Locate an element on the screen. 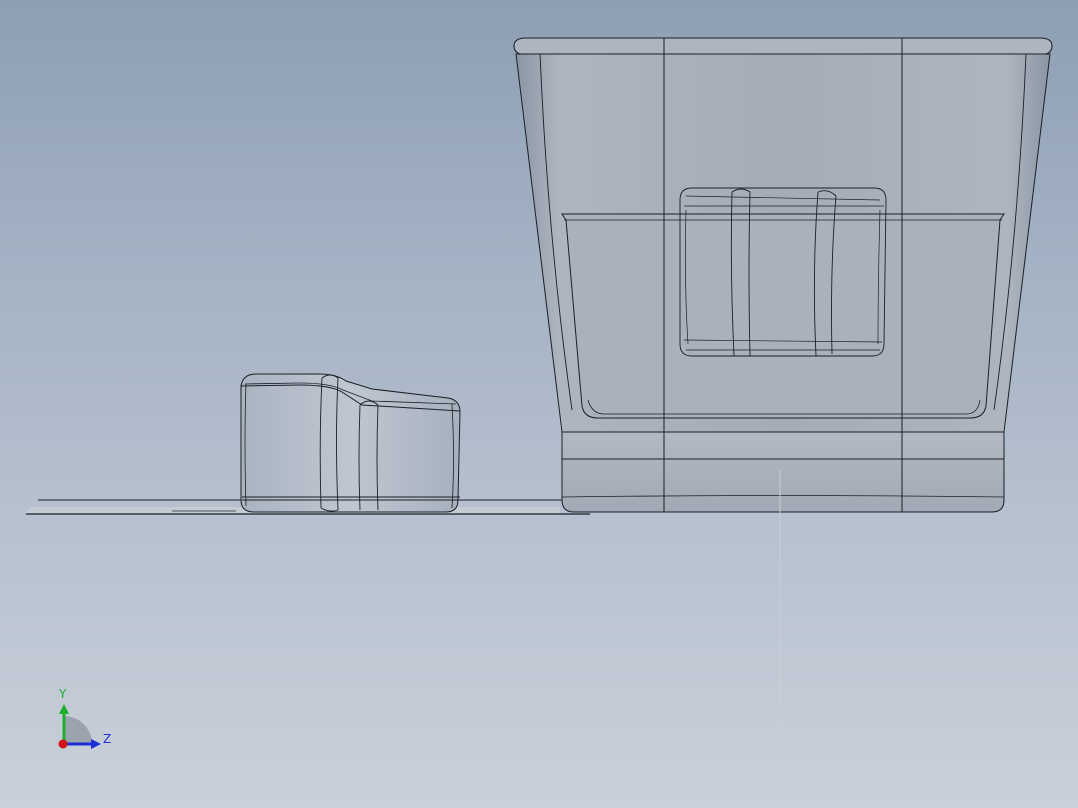 This screenshot has height=808, width=1078. z-axis-label: Z is located at coordinates (107, 739).